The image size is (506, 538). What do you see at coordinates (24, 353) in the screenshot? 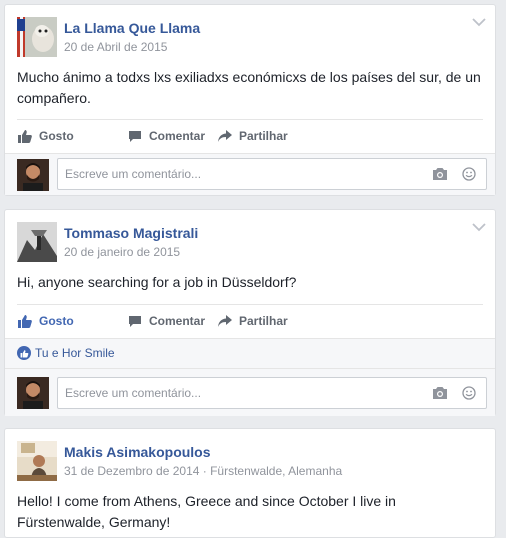
I see `like-badge-icon` at bounding box center [24, 353].